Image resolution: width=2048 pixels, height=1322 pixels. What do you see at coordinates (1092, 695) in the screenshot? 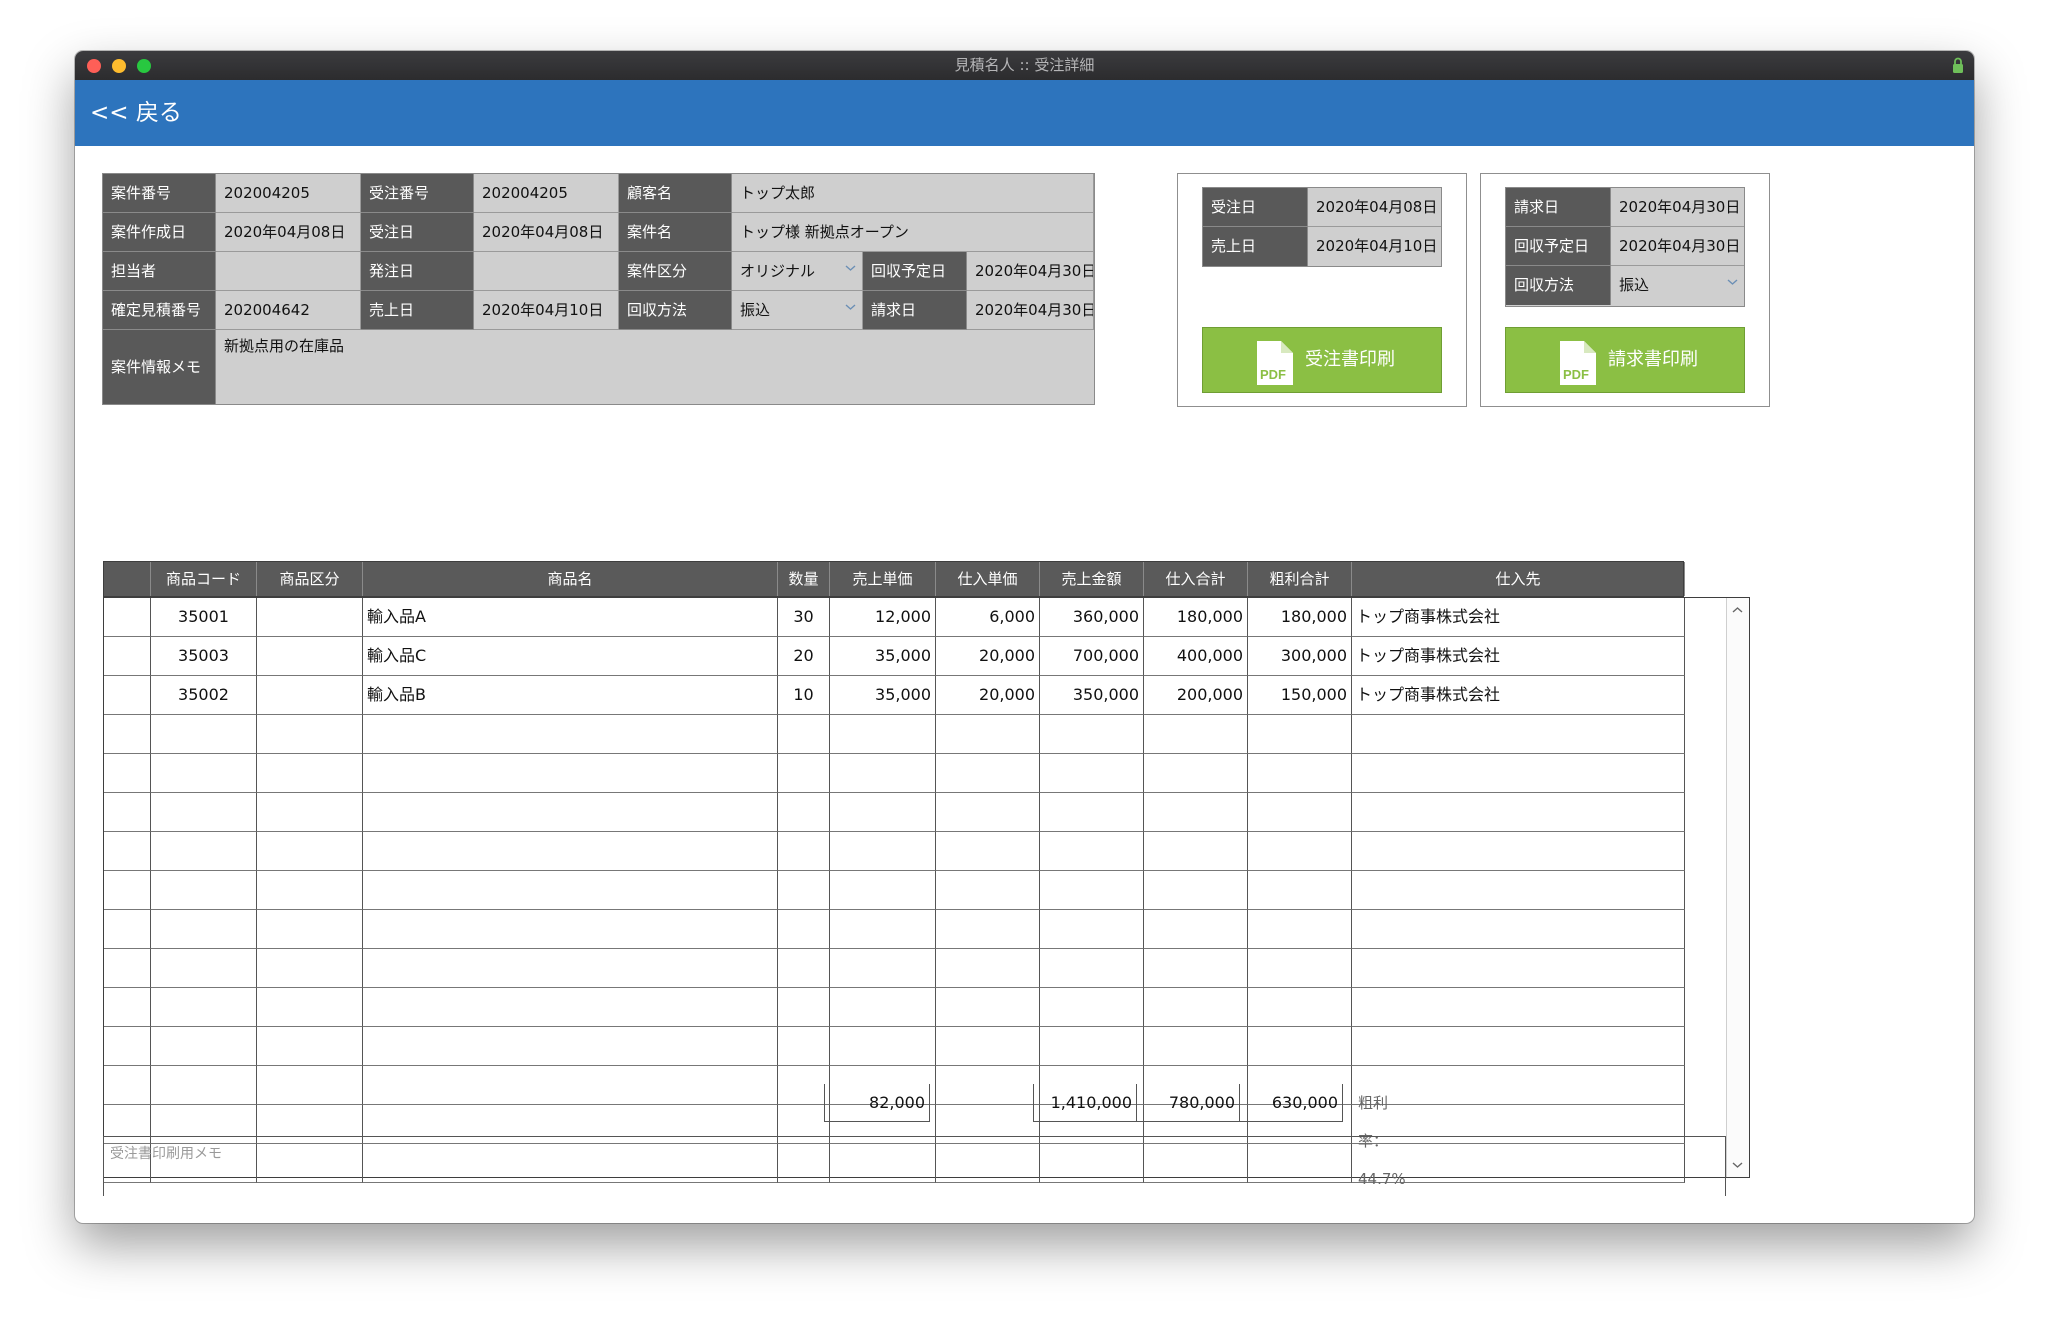
I see `cell-sales-amount: 350,000` at bounding box center [1092, 695].